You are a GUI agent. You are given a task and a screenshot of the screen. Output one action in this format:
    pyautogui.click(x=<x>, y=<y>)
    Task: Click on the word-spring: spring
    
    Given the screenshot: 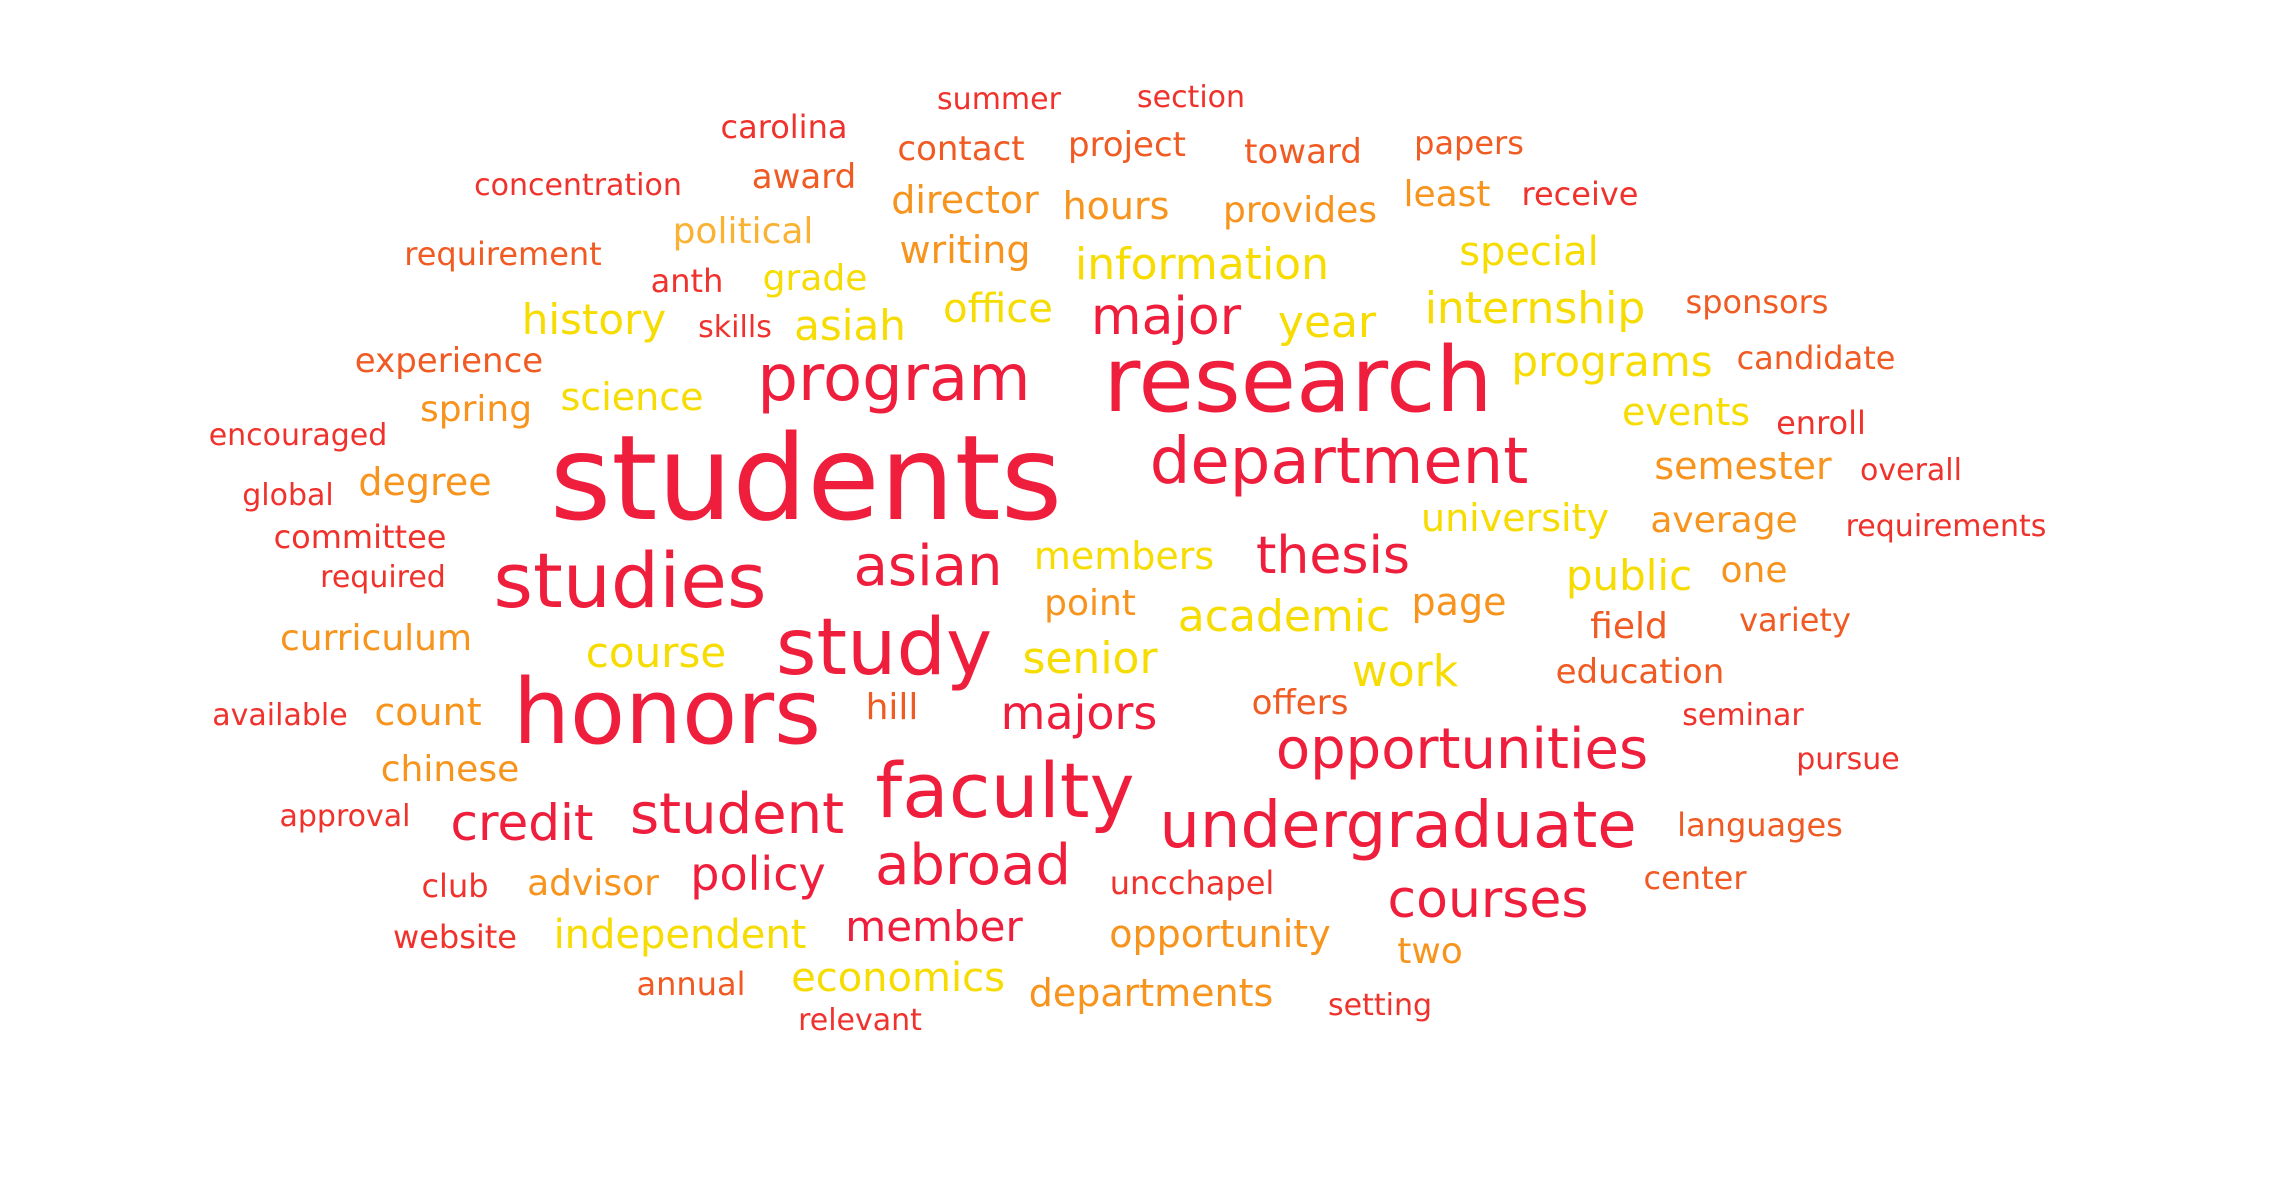 What is the action you would take?
    pyautogui.click(x=476, y=409)
    